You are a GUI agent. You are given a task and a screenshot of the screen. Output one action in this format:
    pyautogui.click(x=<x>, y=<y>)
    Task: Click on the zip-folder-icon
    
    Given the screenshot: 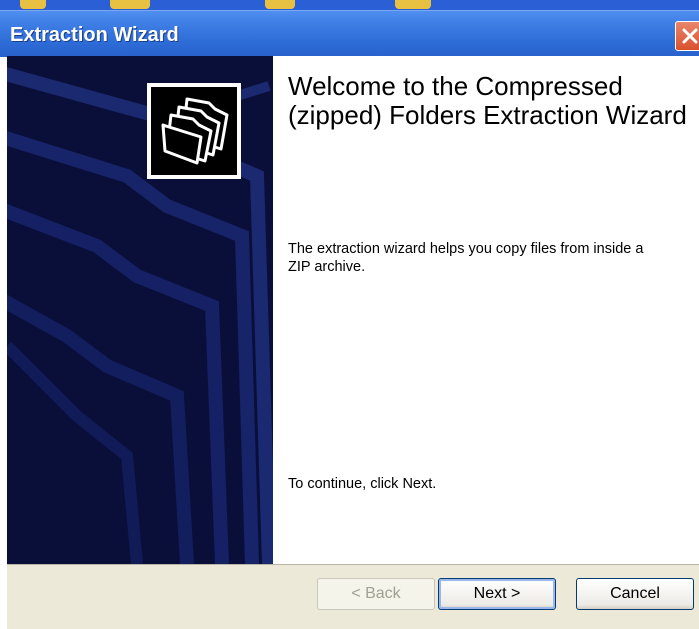 What is the action you would take?
    pyautogui.click(x=195, y=131)
    